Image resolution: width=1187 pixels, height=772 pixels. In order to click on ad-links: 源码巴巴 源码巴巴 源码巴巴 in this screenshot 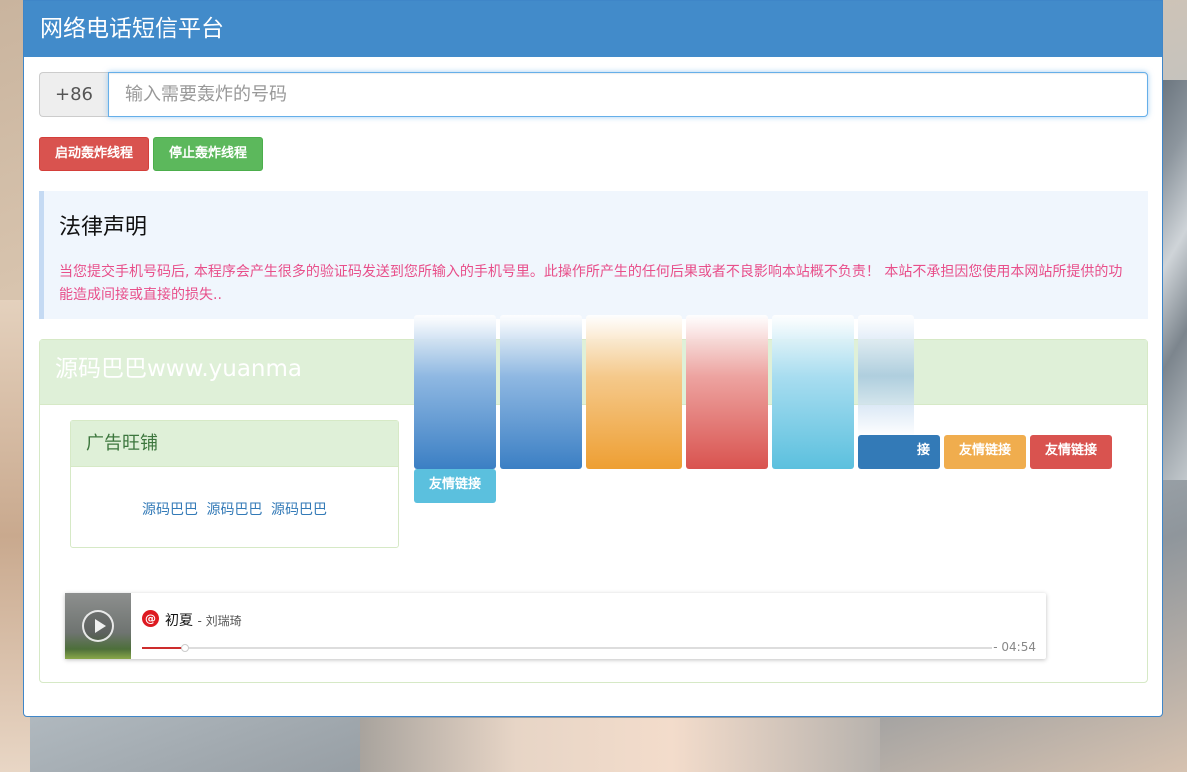, I will do `click(234, 493)`.